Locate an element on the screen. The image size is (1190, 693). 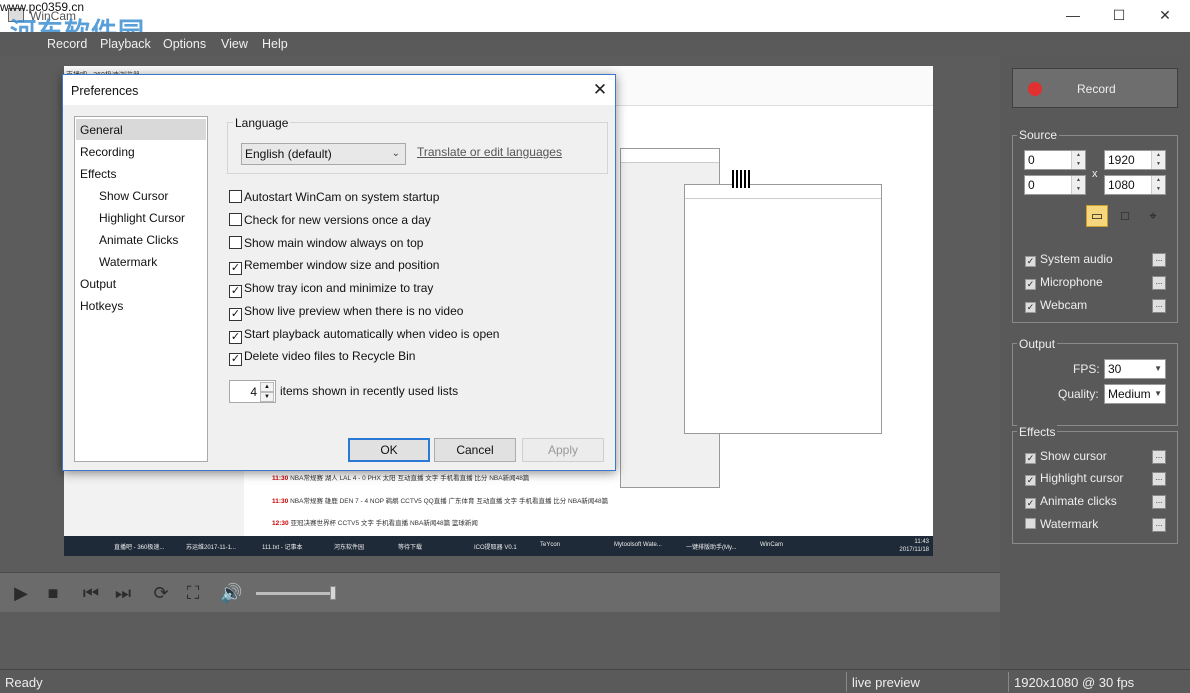
menu-record: Record is located at coordinates (67, 44).